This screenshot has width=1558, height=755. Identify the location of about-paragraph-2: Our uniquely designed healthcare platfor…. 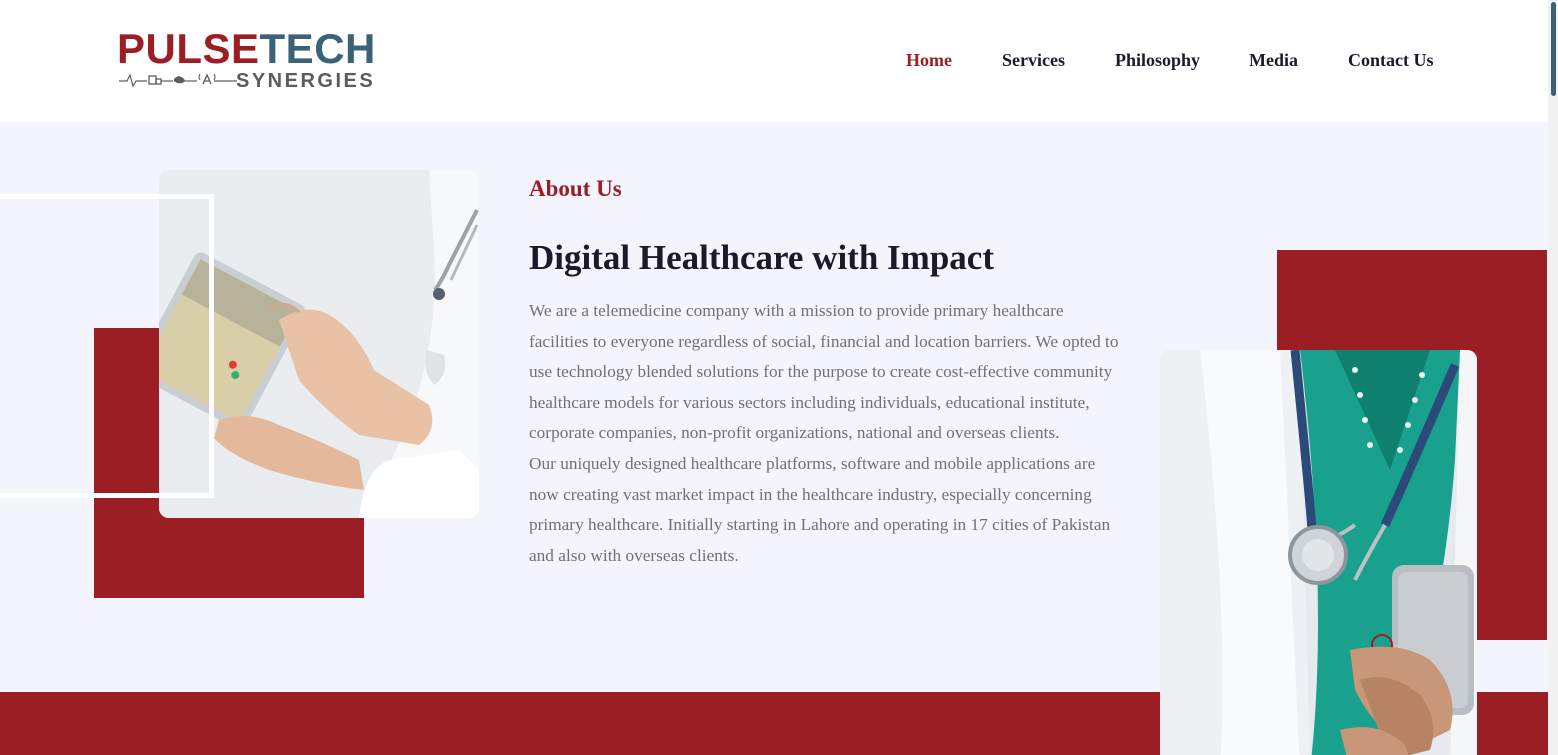
(820, 509).